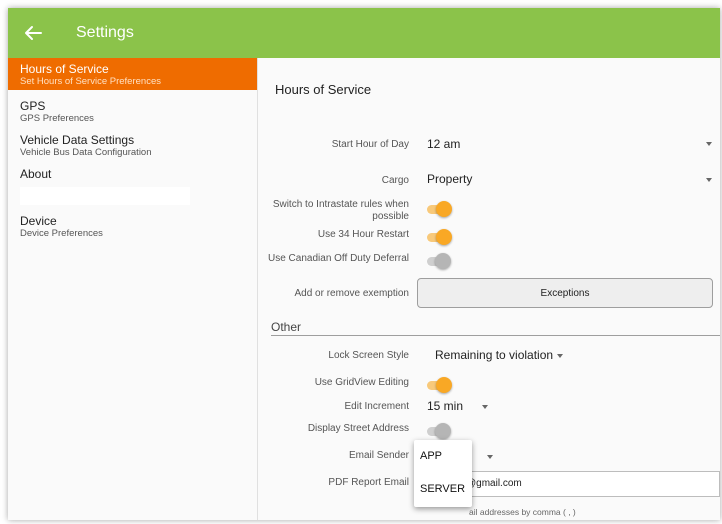 The image size is (722, 524). What do you see at coordinates (341, 211) in the screenshot?
I see `intrastate-label: Switch to Intrastate rules when possible` at bounding box center [341, 211].